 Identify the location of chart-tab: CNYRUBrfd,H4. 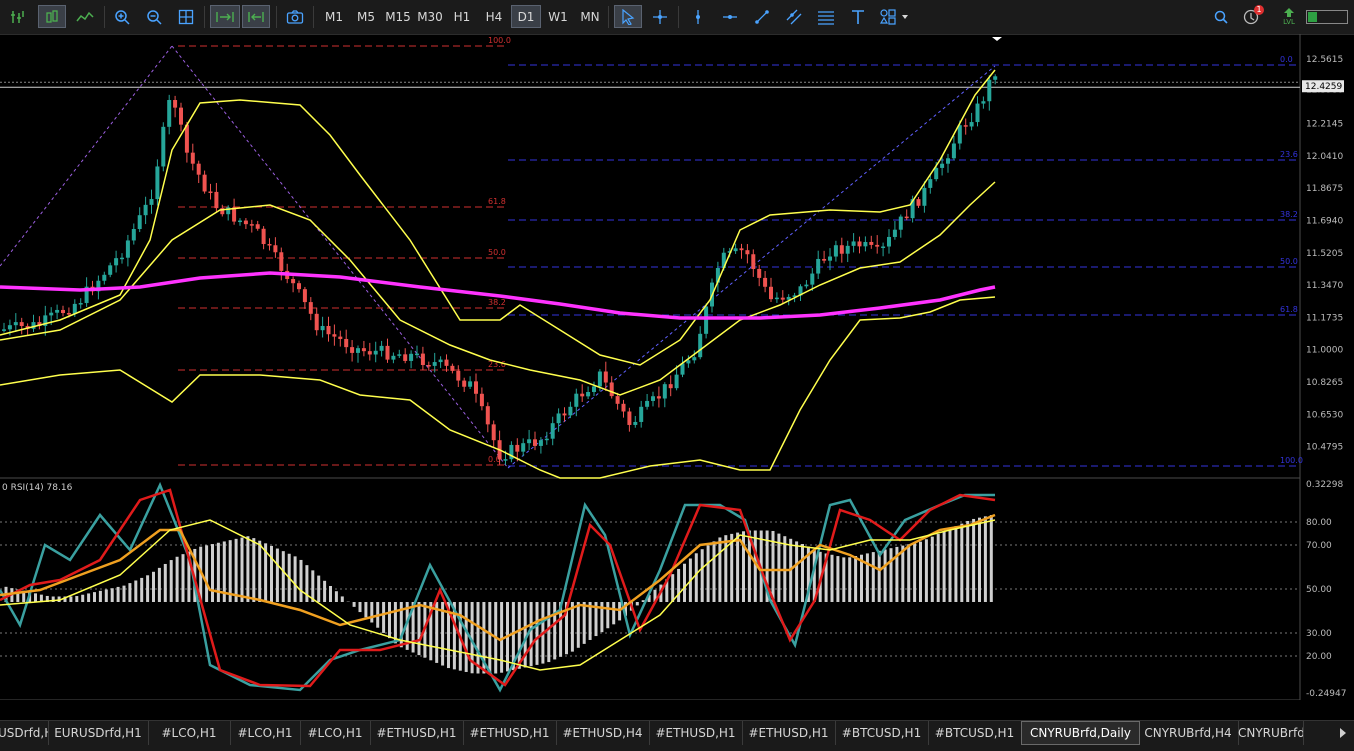
(1188, 733).